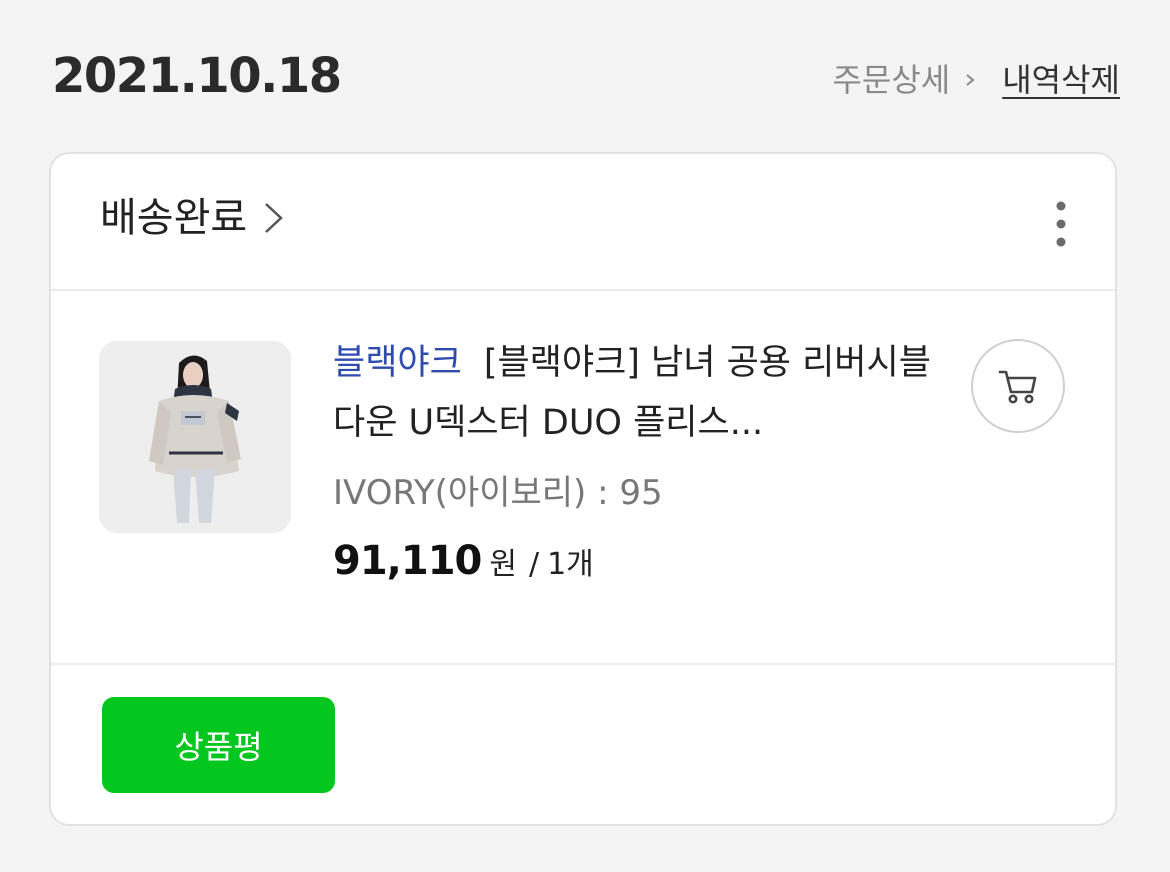  I want to click on order-detail-label: 주문상세, so click(891, 80).